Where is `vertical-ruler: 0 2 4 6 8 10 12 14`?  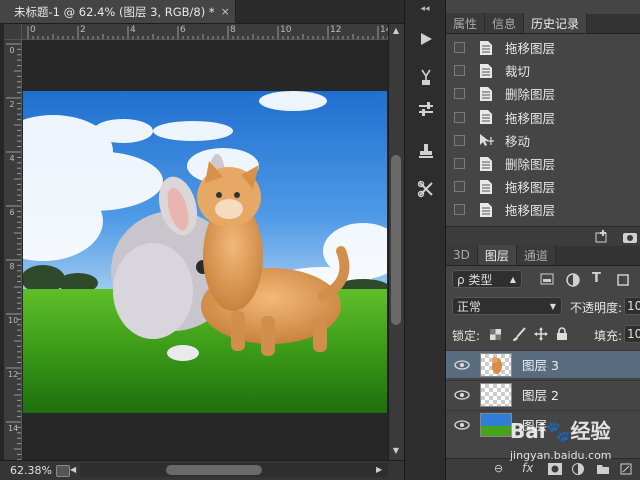 vertical-ruler: 0 2 4 6 8 10 12 14 is located at coordinates (13, 250).